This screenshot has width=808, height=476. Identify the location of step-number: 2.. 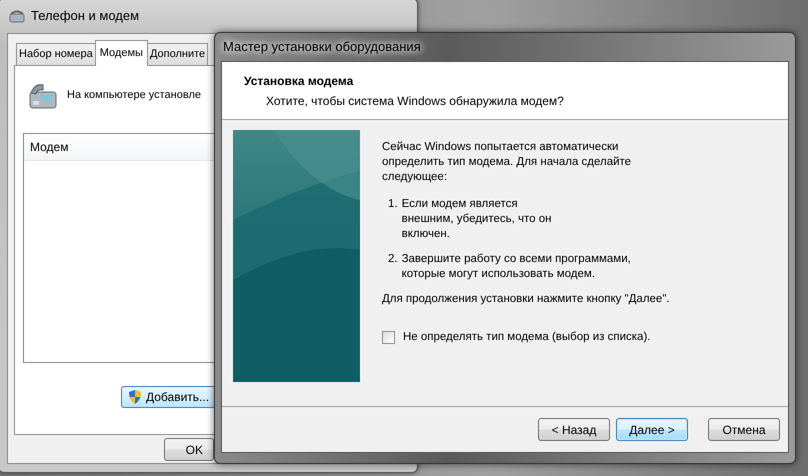
(393, 259).